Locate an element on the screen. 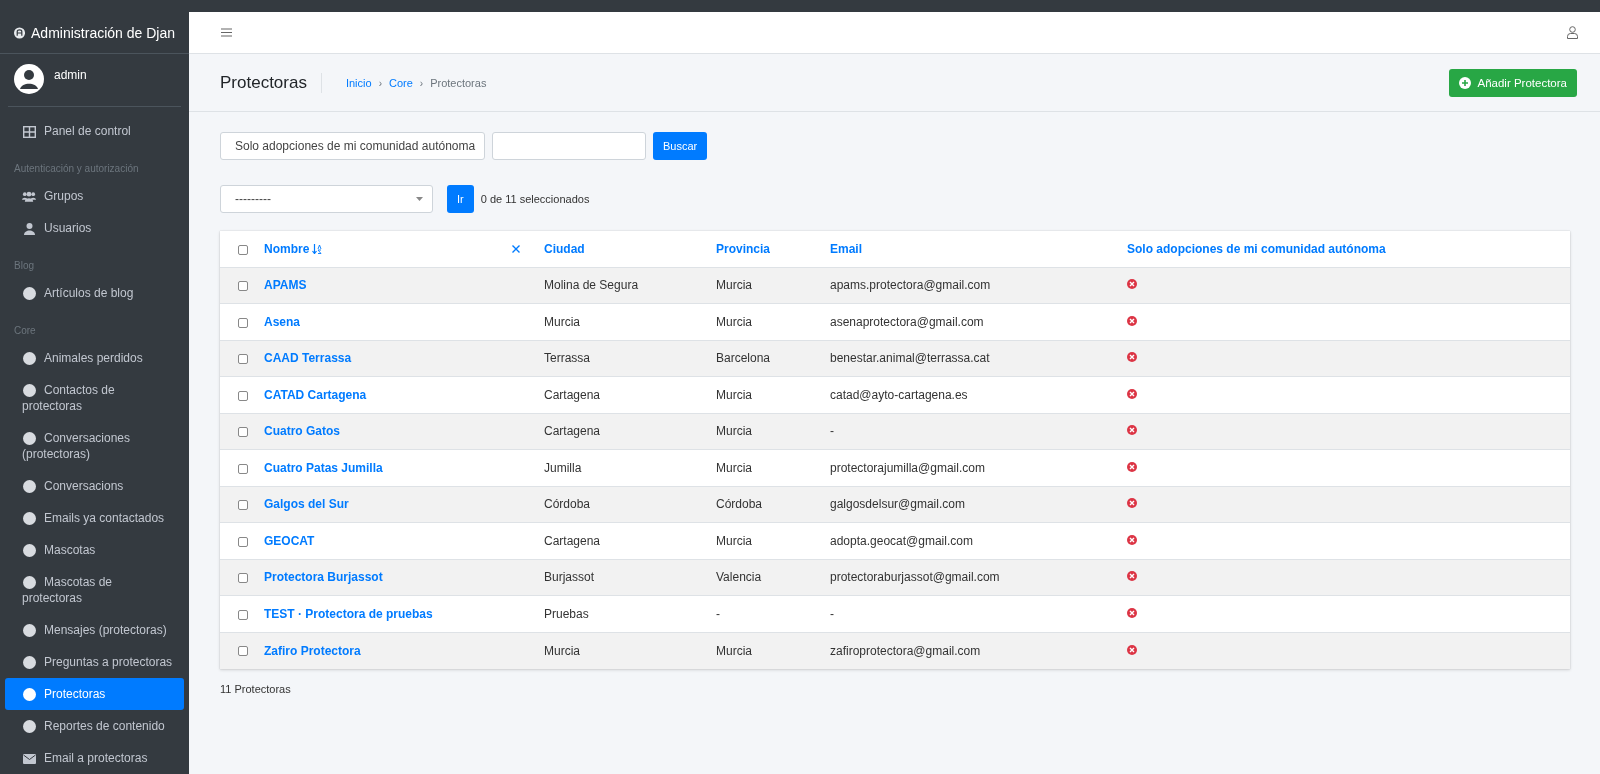  name-link: GEOCAT is located at coordinates (289, 540).